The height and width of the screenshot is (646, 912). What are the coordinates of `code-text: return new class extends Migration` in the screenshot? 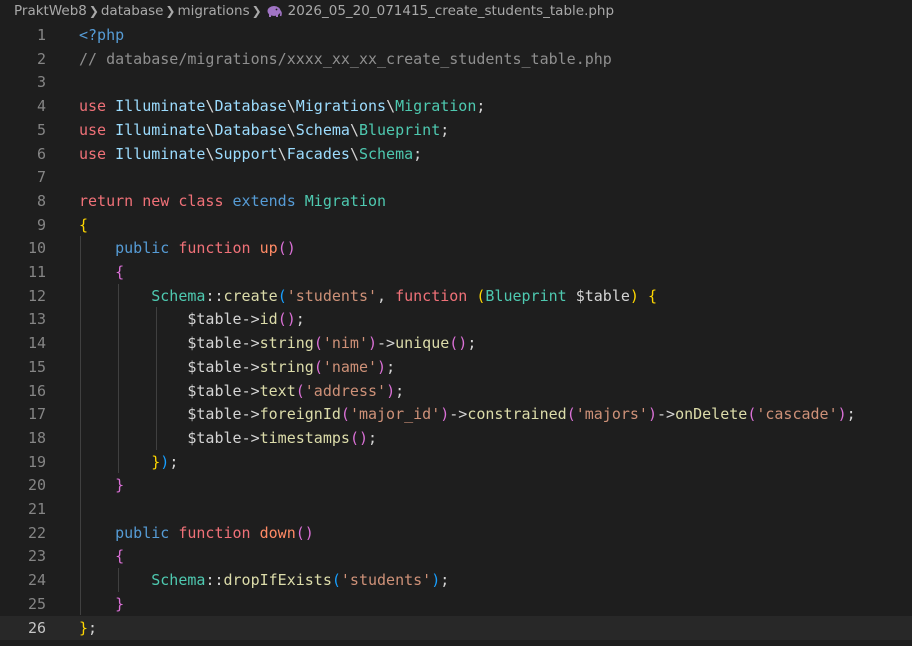 It's located at (232, 201).